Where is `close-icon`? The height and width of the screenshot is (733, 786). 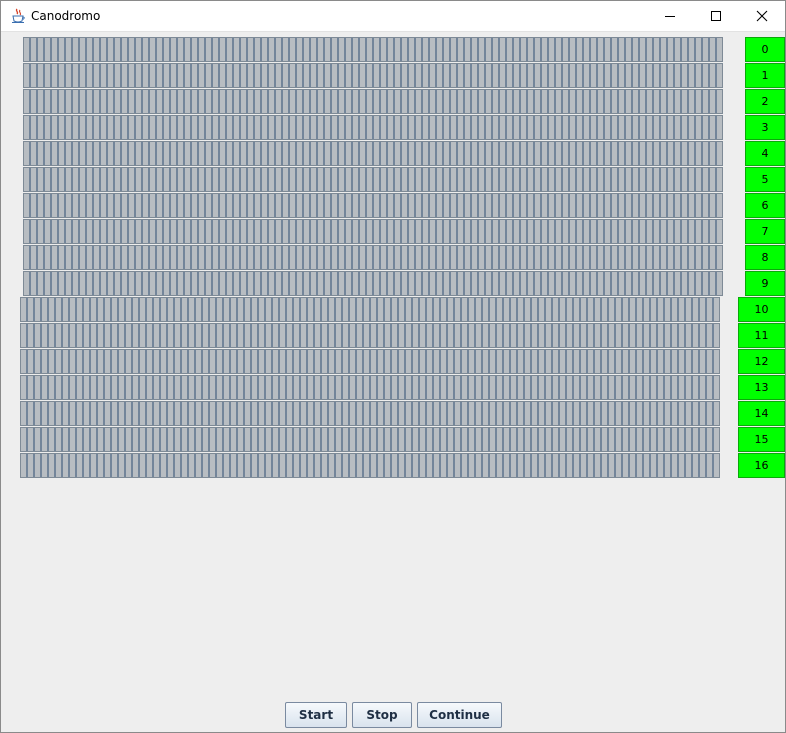
close-icon is located at coordinates (762, 16).